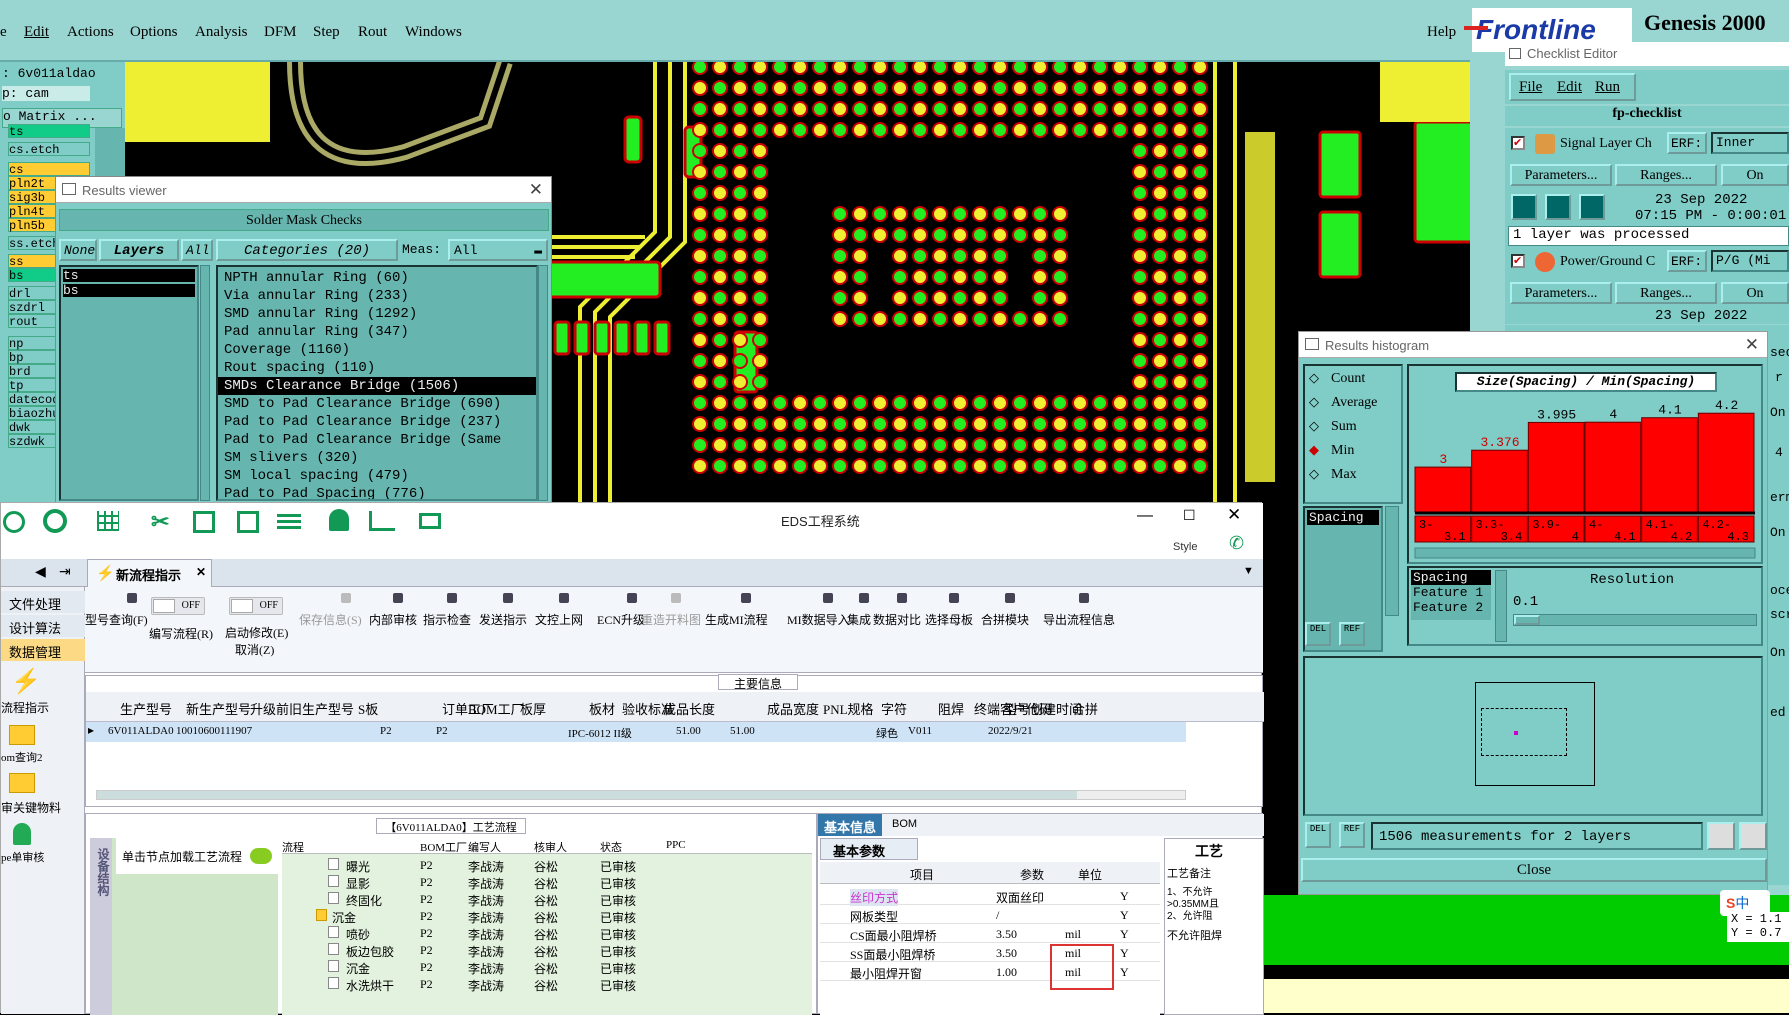 The height and width of the screenshot is (1015, 1789). What do you see at coordinates (1530, 87) in the screenshot?
I see `cl-menu-file: File` at bounding box center [1530, 87].